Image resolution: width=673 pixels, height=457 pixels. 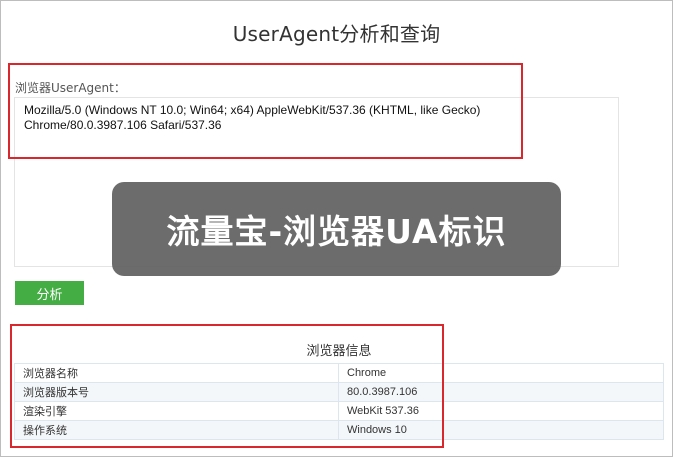 I want to click on overlay-caption: 流量宝-浏览器UA标识, so click(x=336, y=229).